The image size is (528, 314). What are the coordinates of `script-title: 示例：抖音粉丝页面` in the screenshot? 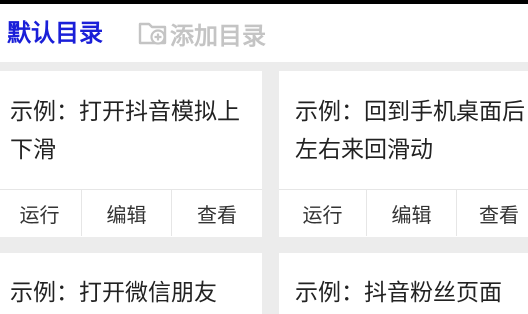 It's located at (398, 293).